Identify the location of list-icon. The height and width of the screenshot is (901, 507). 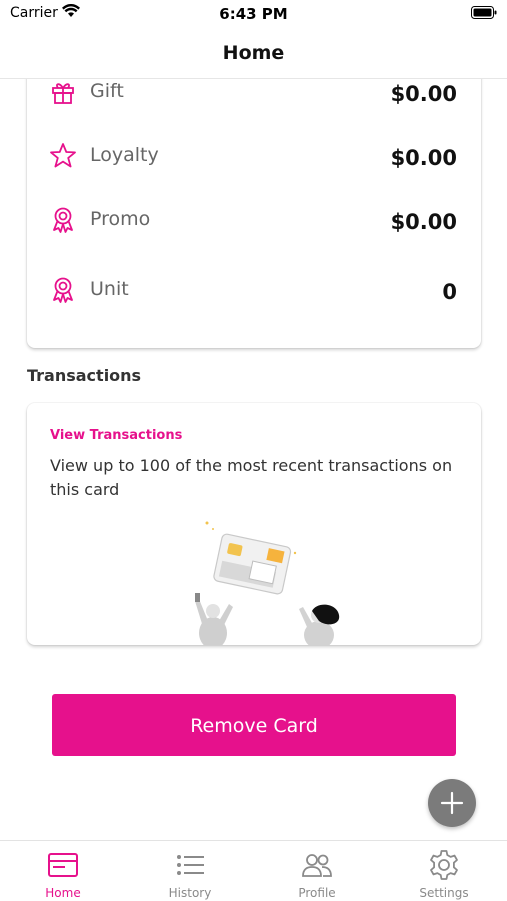
(190, 865).